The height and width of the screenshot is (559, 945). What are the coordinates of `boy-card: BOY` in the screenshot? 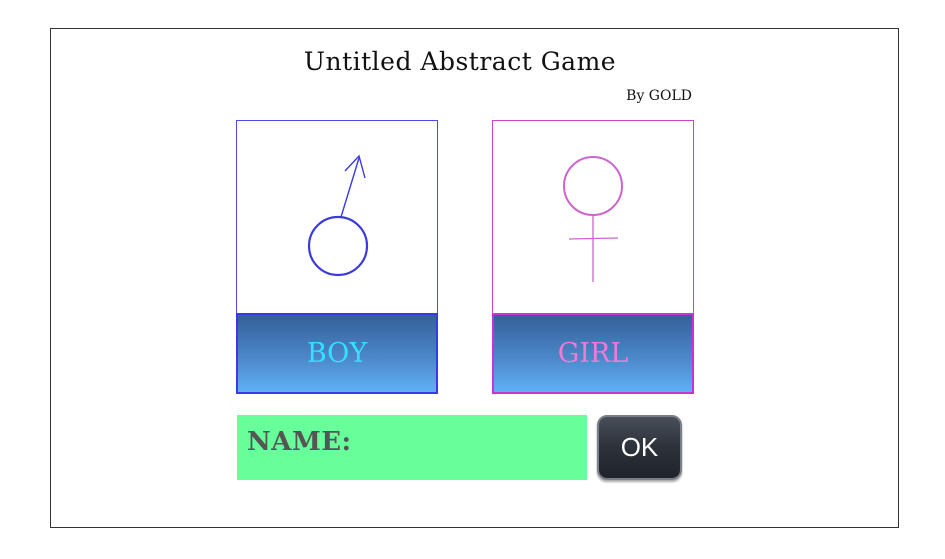 It's located at (337, 257).